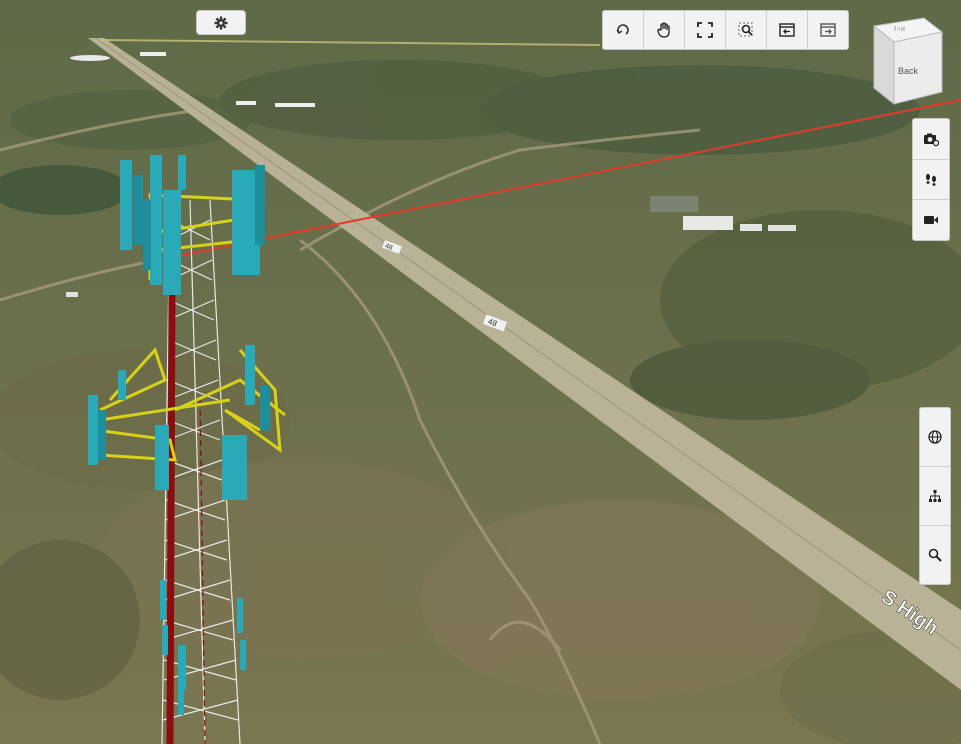 The image size is (961, 744). Describe the element at coordinates (899, 29) in the screenshot. I see `nav-cube-top-label: ʇ∩ᴎ` at that location.